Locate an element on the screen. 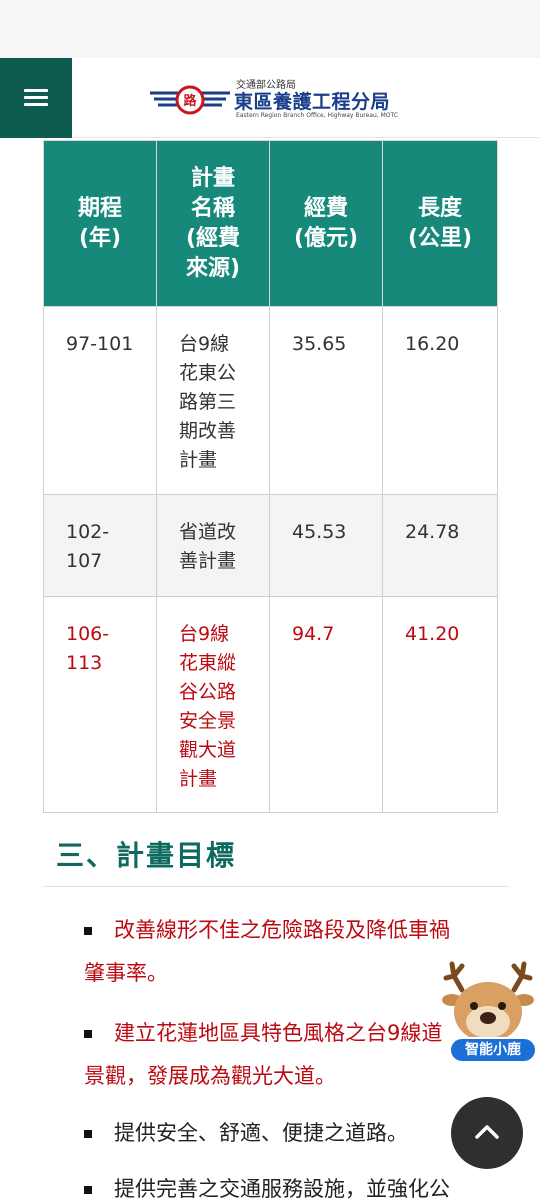 This screenshot has height=1200, width=540. header-cost: 經費 (億元) is located at coordinates (326, 223).